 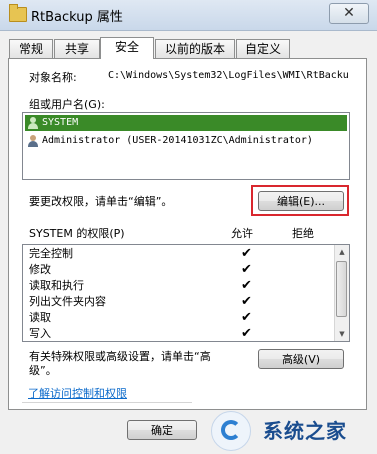 I want to click on tab-customize: 自定义, so click(x=263, y=48).